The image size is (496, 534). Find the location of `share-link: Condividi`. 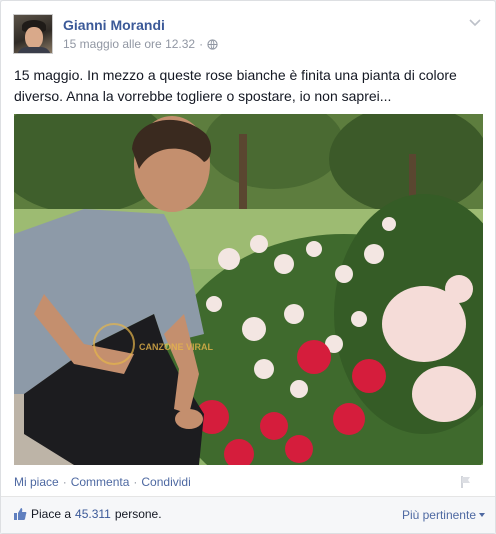

share-link: Condividi is located at coordinates (165, 482).